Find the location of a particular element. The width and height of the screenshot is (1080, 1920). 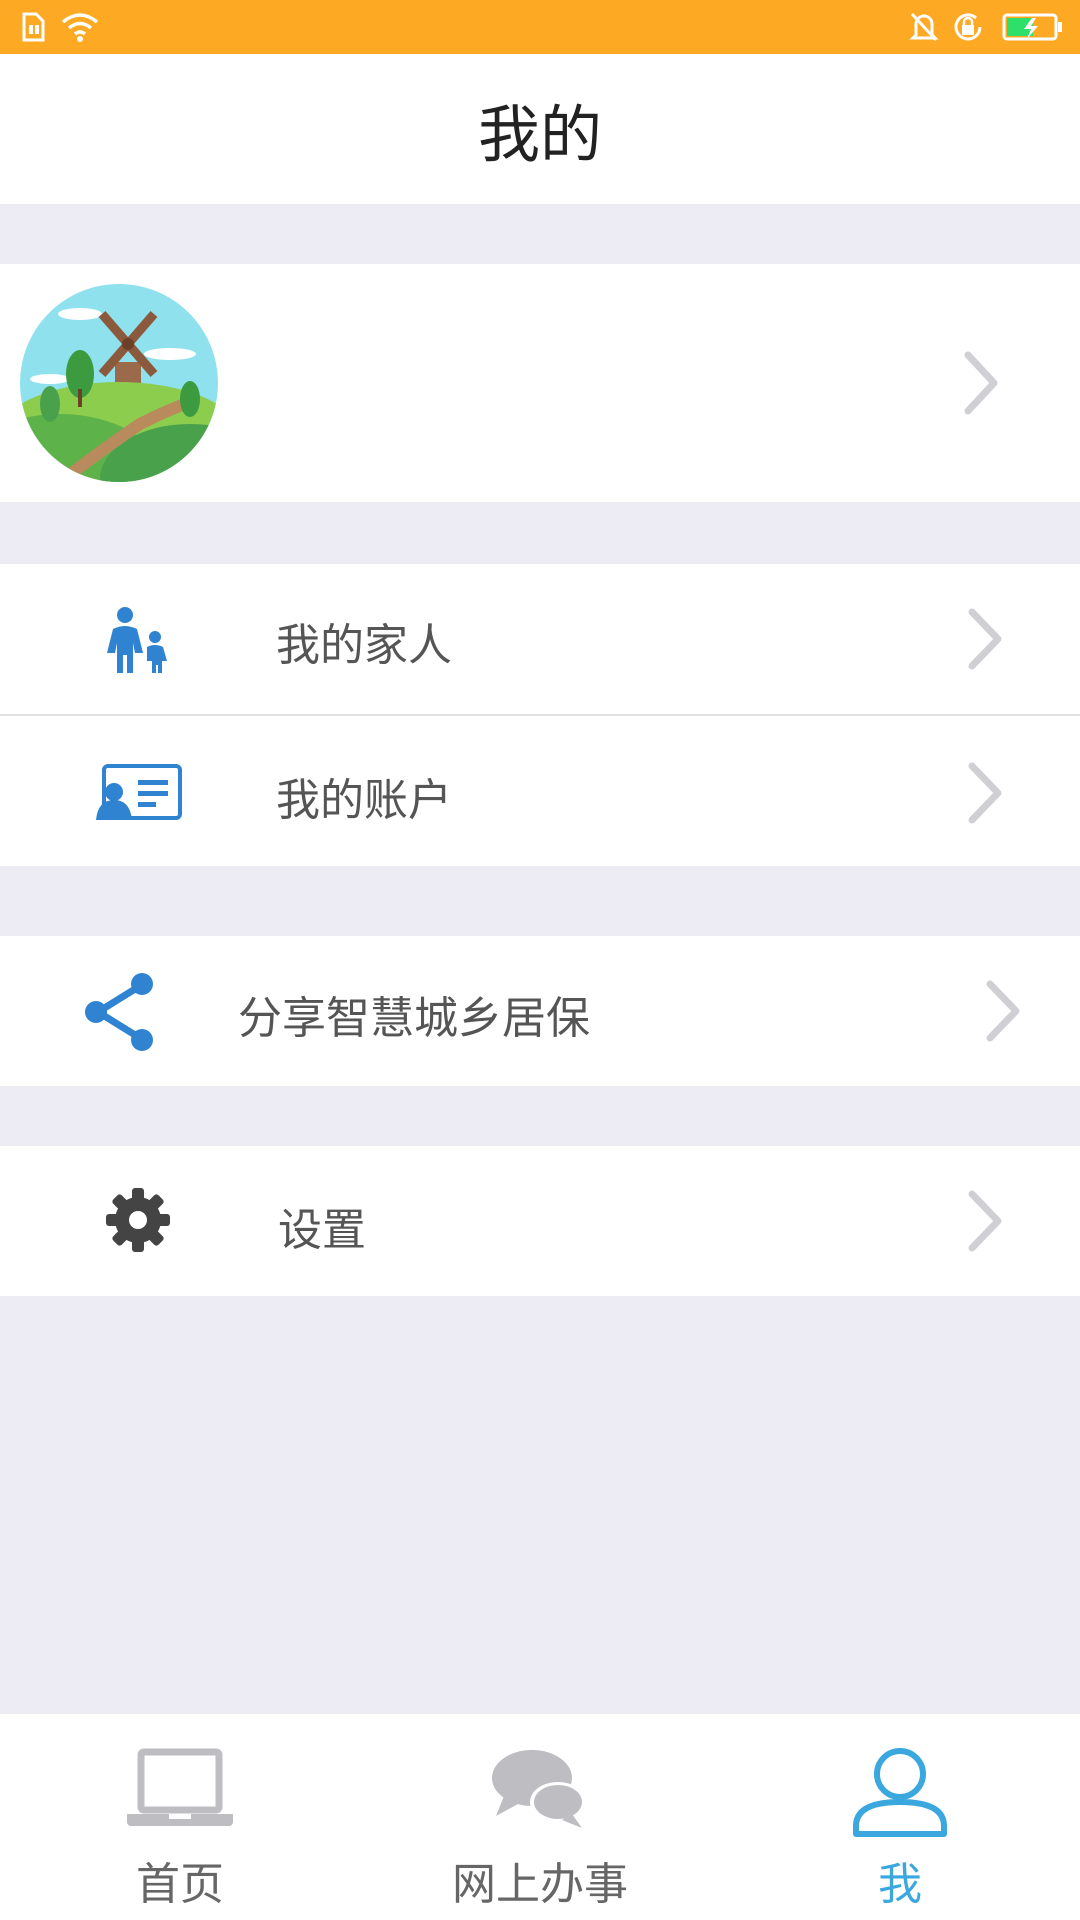

tab-label: 网上办事 is located at coordinates (540, 1884).